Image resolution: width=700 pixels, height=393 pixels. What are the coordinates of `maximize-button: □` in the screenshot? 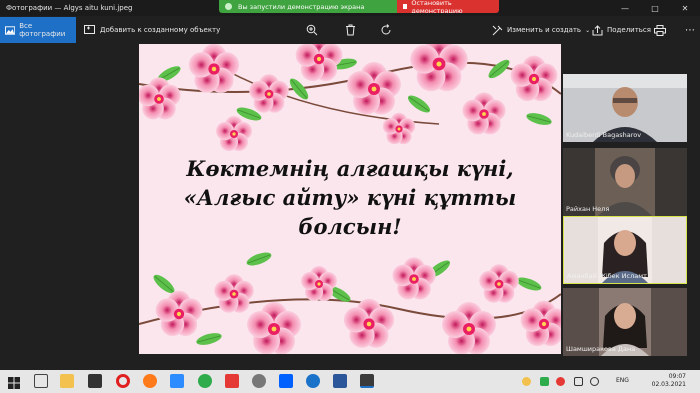 It's located at (655, 8).